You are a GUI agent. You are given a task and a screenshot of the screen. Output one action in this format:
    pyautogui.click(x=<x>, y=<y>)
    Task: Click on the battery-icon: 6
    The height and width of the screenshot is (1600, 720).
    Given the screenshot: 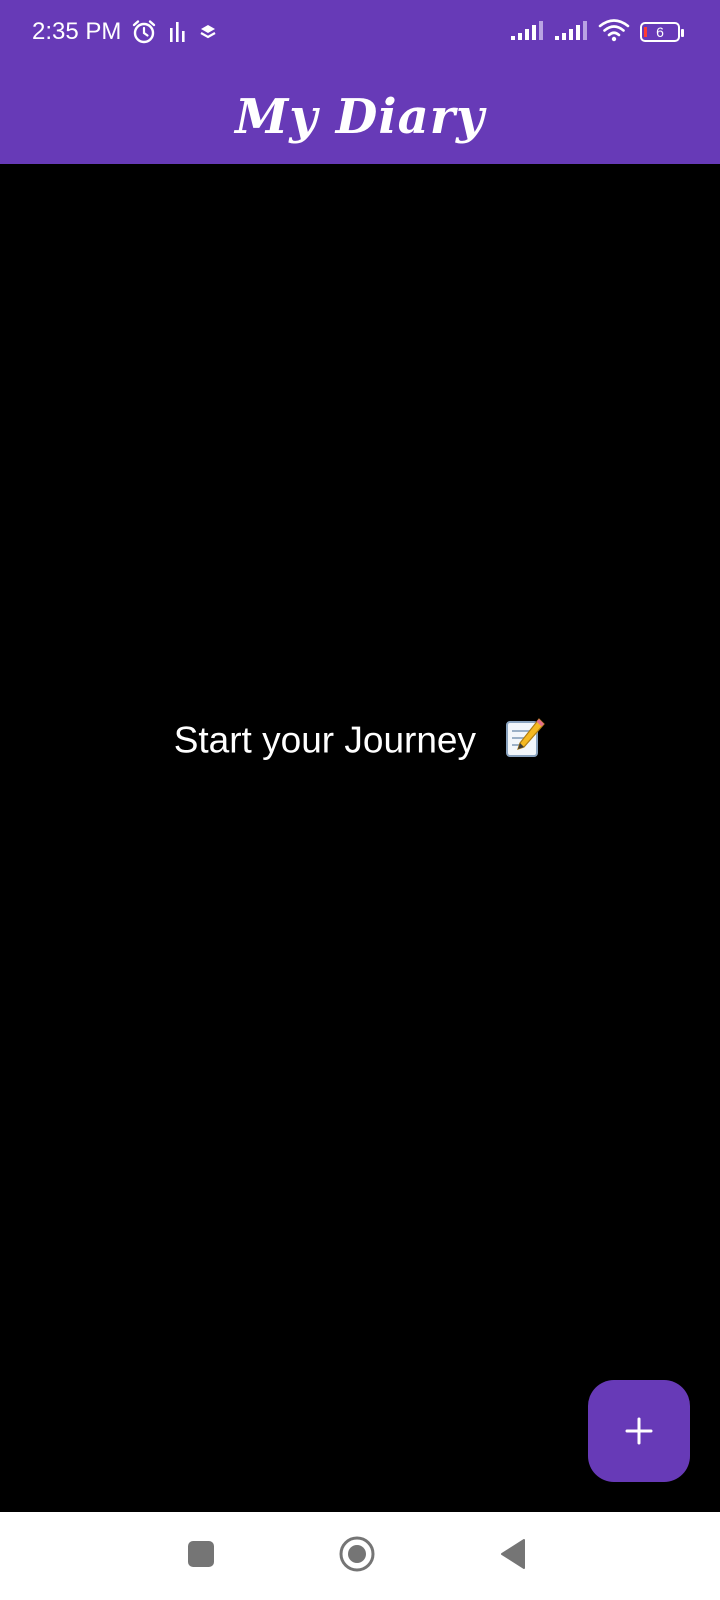 What is the action you would take?
    pyautogui.click(x=662, y=32)
    